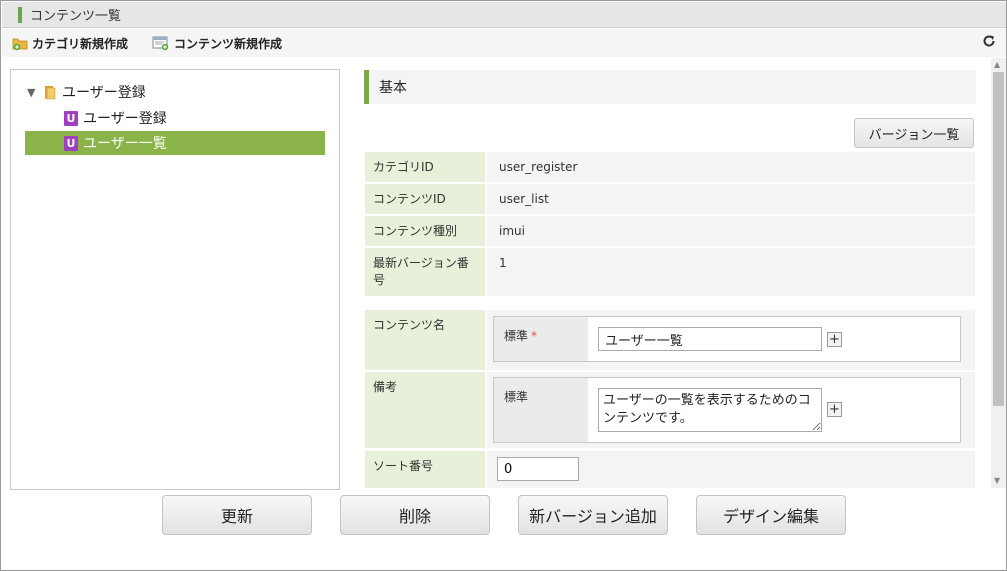 The height and width of the screenshot is (571, 1007). I want to click on action-bar: 更新 削除 新バージョン追加 デザイン編集, so click(504, 515).